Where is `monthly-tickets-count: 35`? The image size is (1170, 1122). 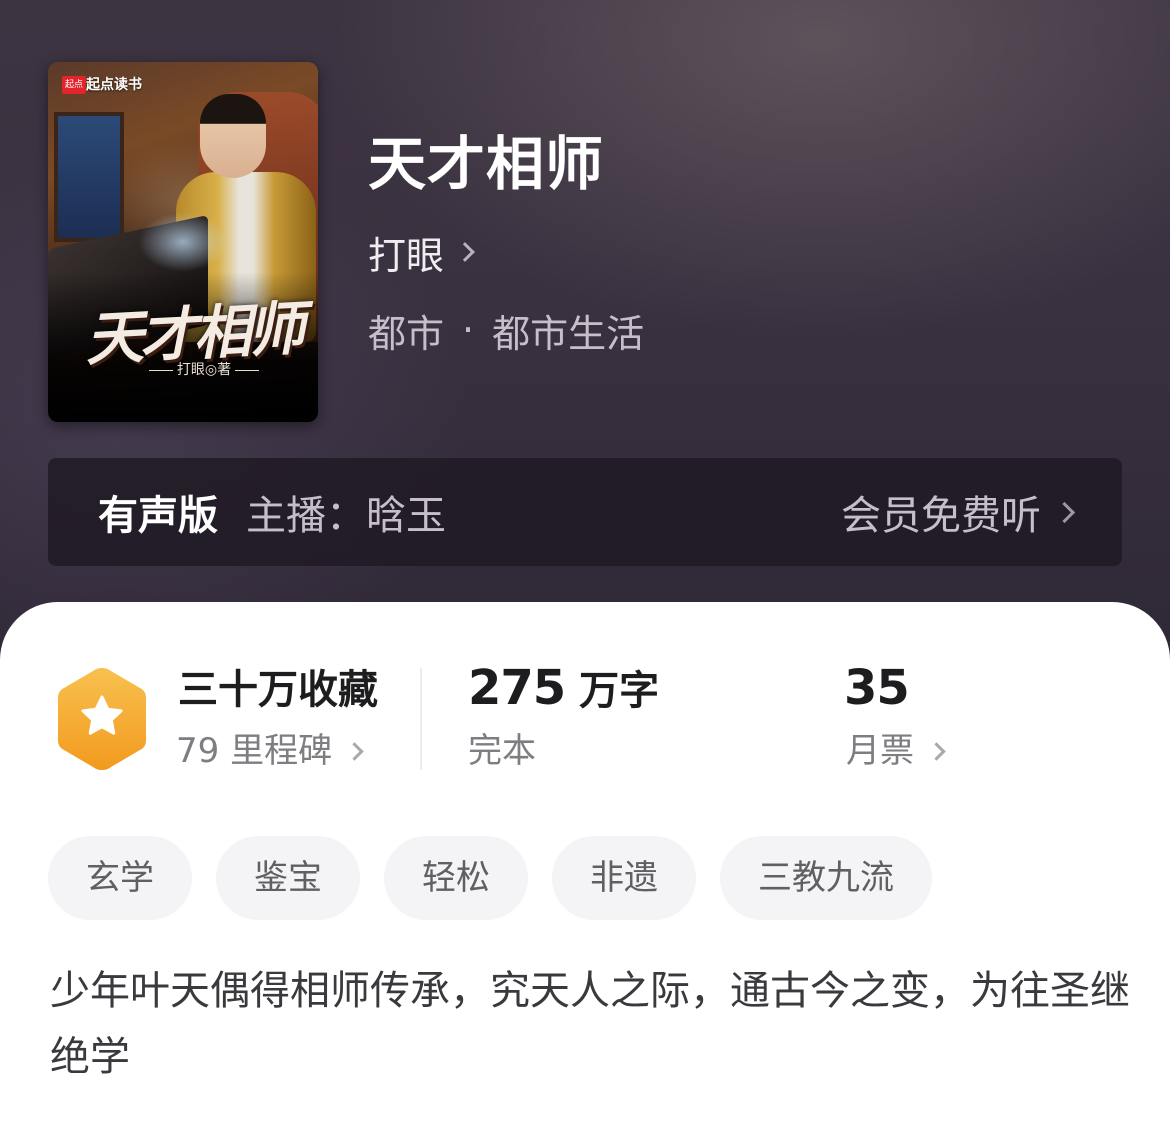
monthly-tickets-count: 35 is located at coordinates (877, 688).